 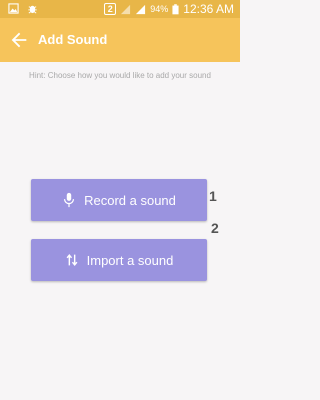 I want to click on microphone-icon, so click(x=69, y=200).